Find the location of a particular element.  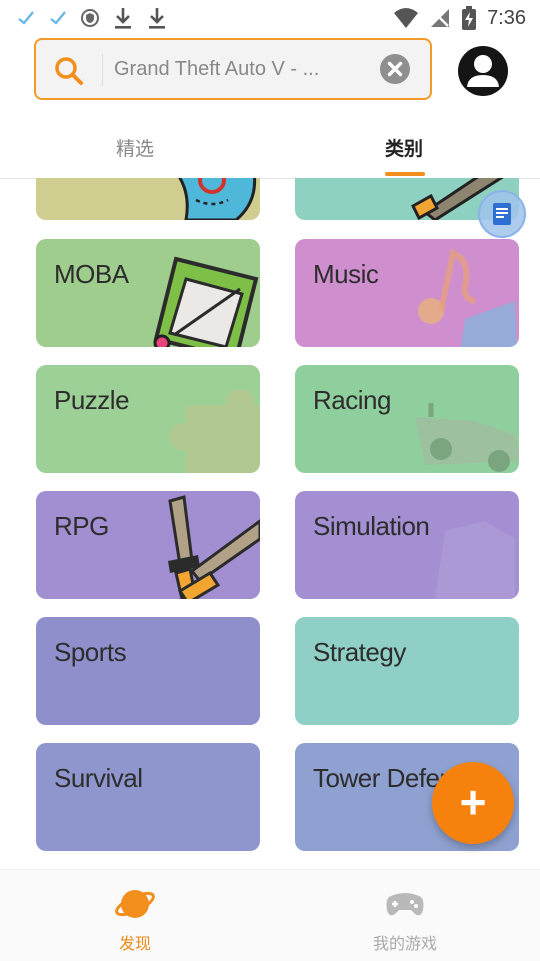

tab-featured: 精选 is located at coordinates (135, 147).